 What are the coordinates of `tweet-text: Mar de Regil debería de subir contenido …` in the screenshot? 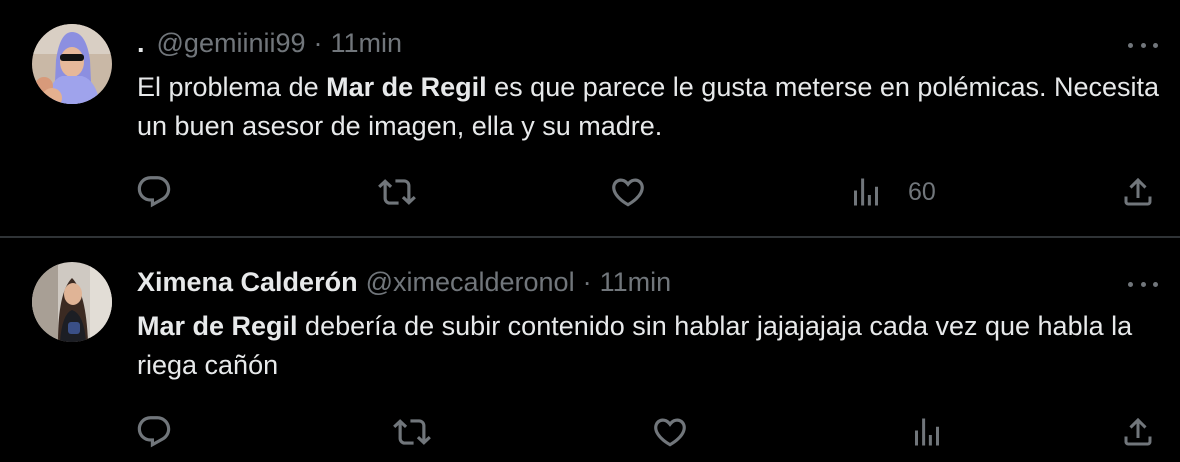 It's located at (652, 346).